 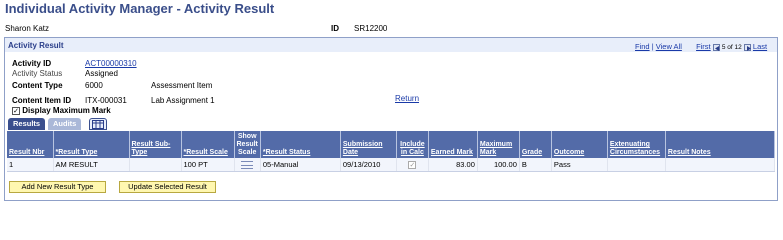 What do you see at coordinates (731, 47) in the screenshot?
I see `row-position: 5 of 12` at bounding box center [731, 47].